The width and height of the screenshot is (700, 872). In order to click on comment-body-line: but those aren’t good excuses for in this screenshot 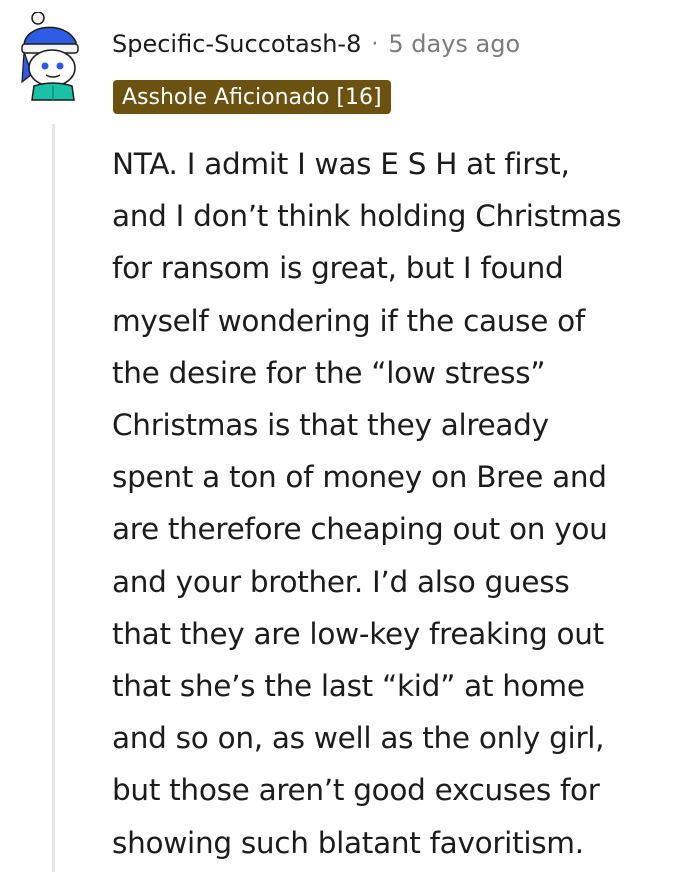, I will do `click(356, 790)`.